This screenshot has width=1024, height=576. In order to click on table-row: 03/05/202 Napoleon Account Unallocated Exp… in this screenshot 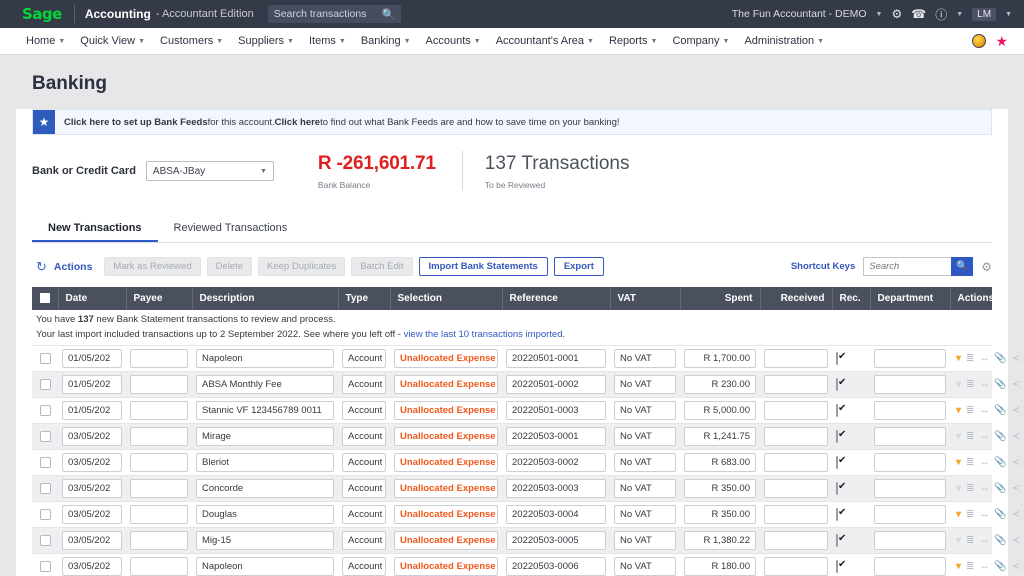, I will do `click(526, 564)`.